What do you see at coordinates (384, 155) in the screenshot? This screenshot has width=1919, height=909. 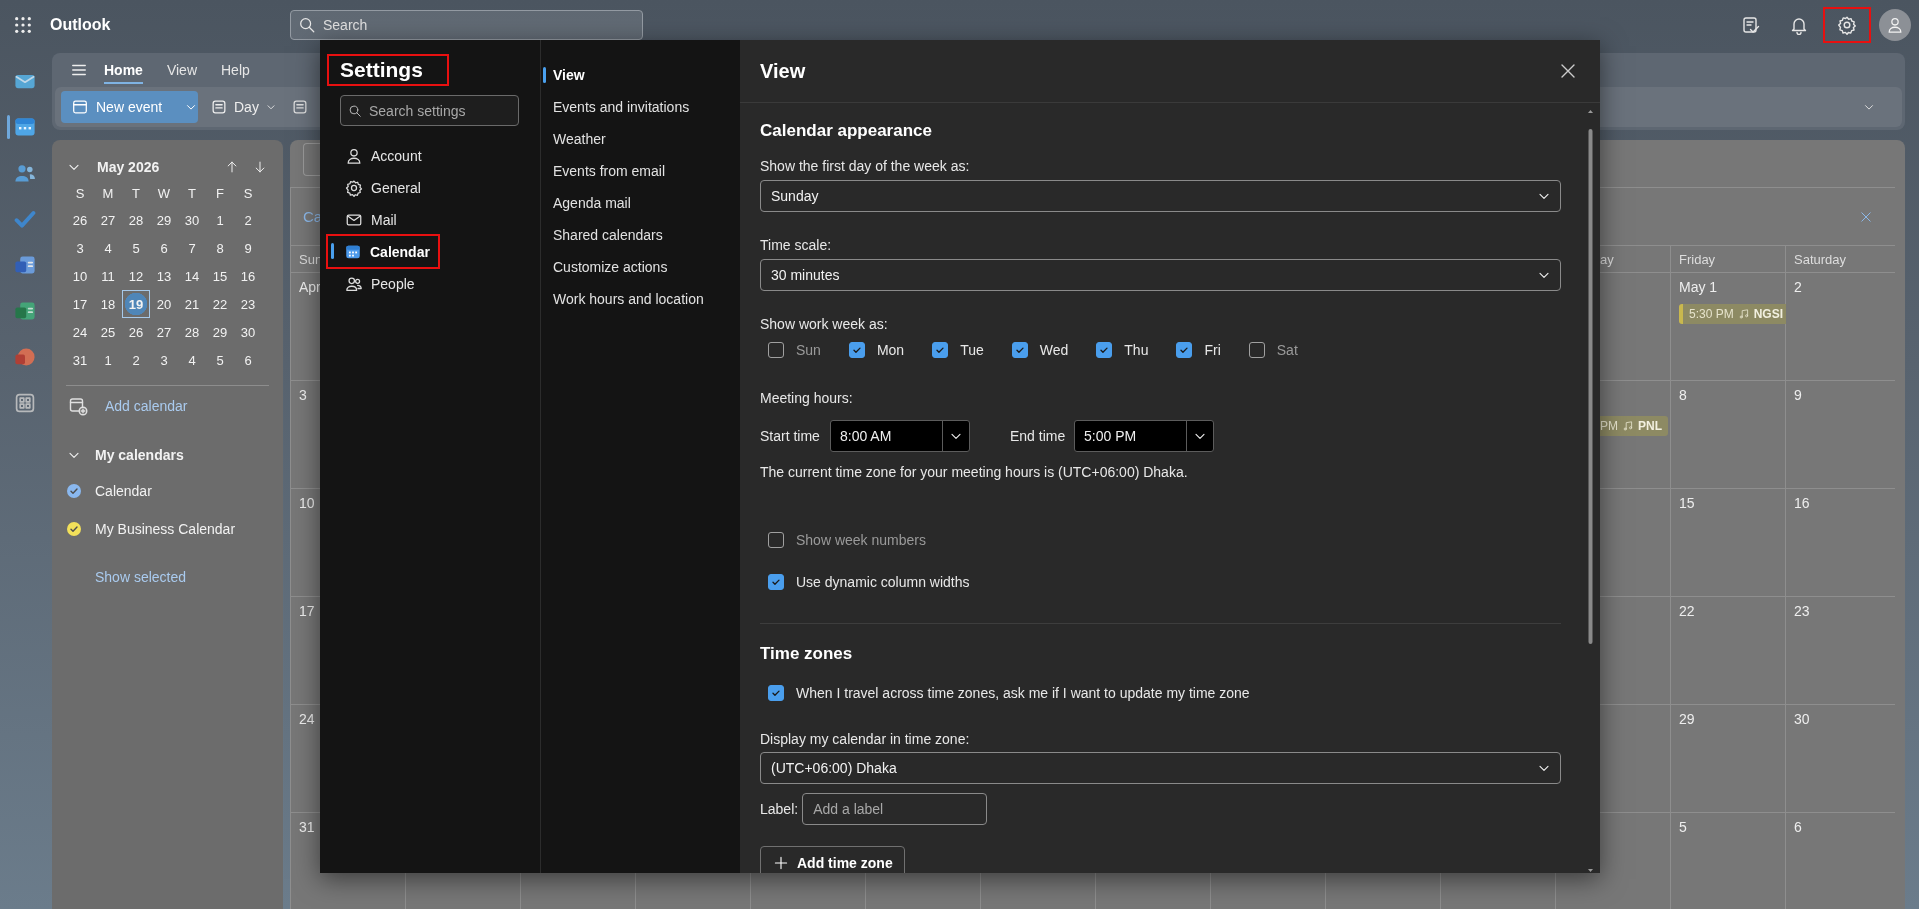 I see `nav-item: Account` at bounding box center [384, 155].